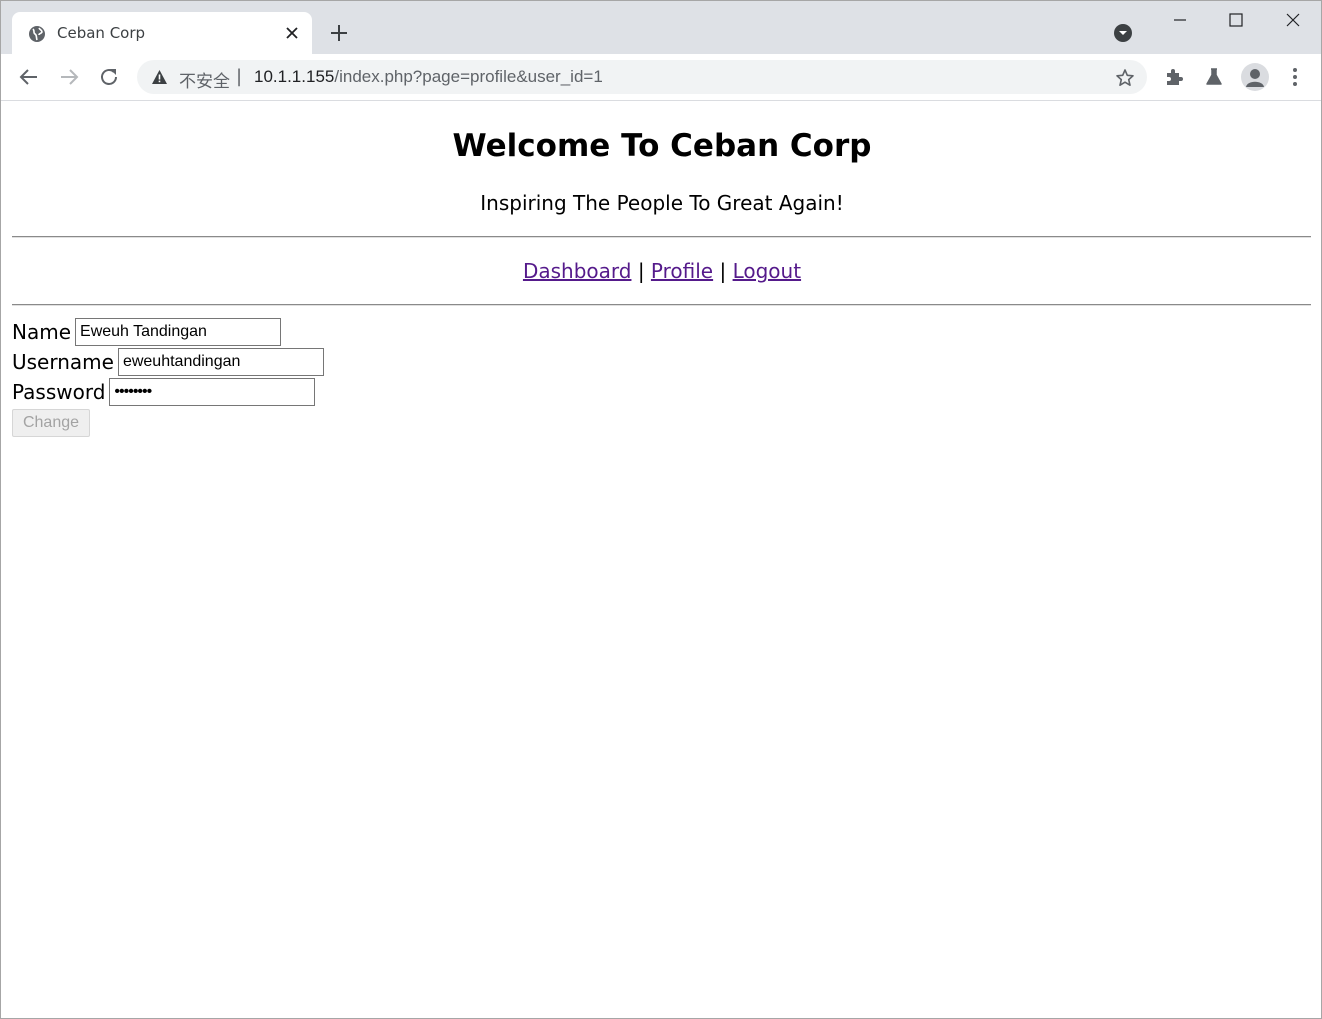  What do you see at coordinates (294, 76) in the screenshot?
I see `url-host: 10.1.1.155` at bounding box center [294, 76].